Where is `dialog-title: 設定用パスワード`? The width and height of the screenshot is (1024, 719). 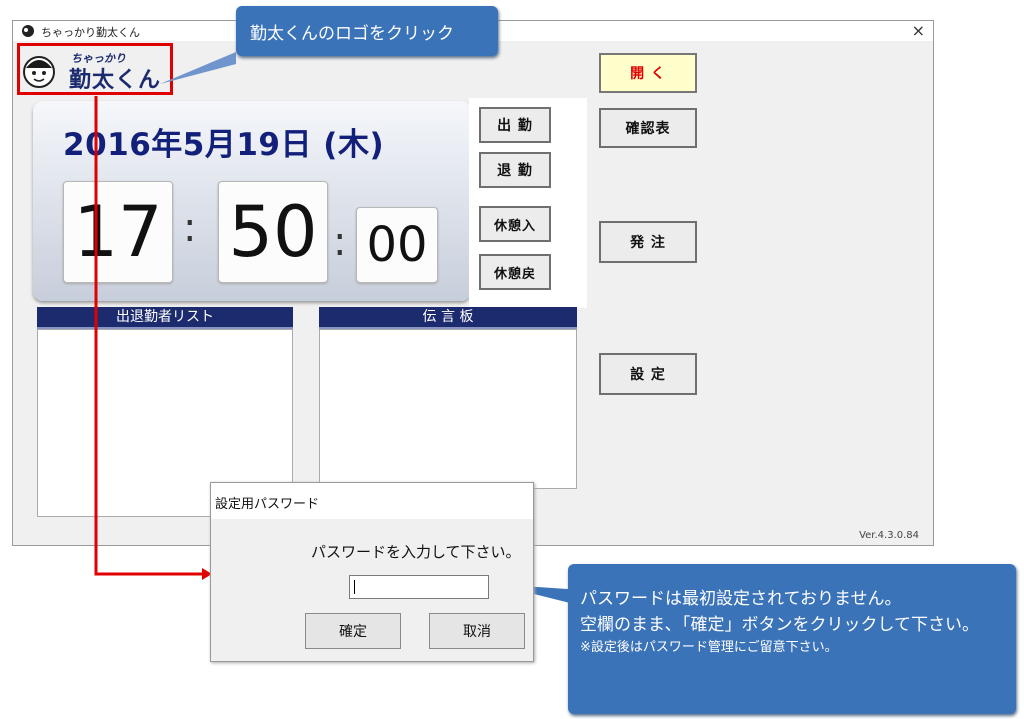 dialog-title: 設定用パスワード is located at coordinates (267, 504).